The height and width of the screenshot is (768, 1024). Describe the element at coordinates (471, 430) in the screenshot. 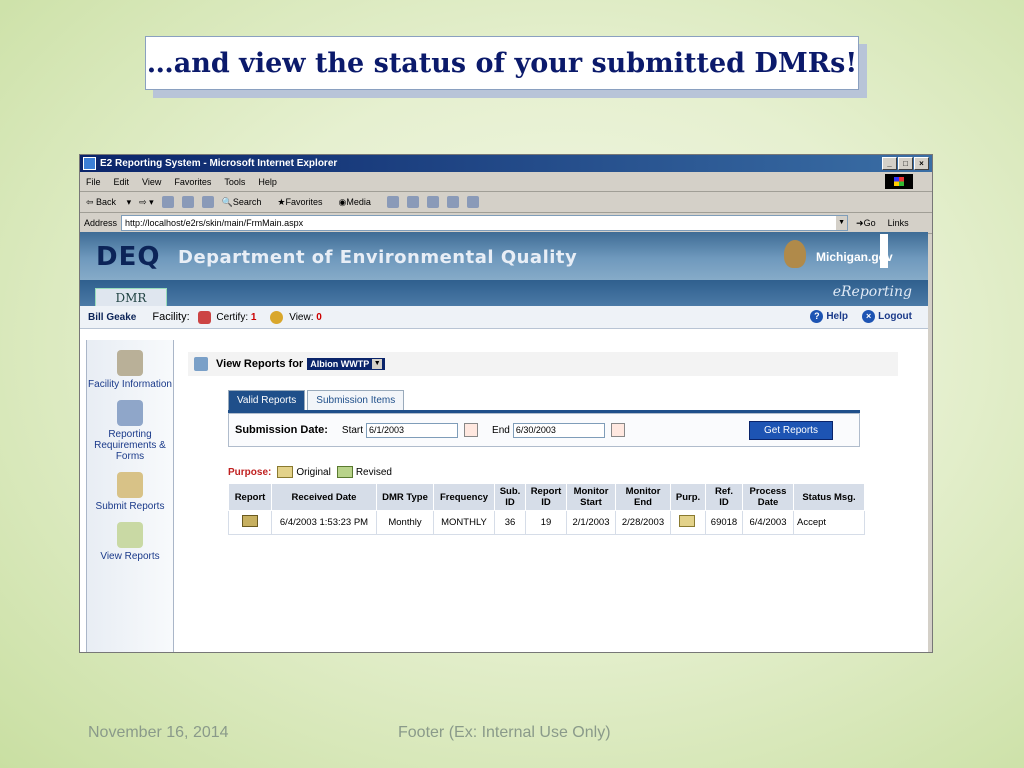

I see `start-calendar-icon` at that location.